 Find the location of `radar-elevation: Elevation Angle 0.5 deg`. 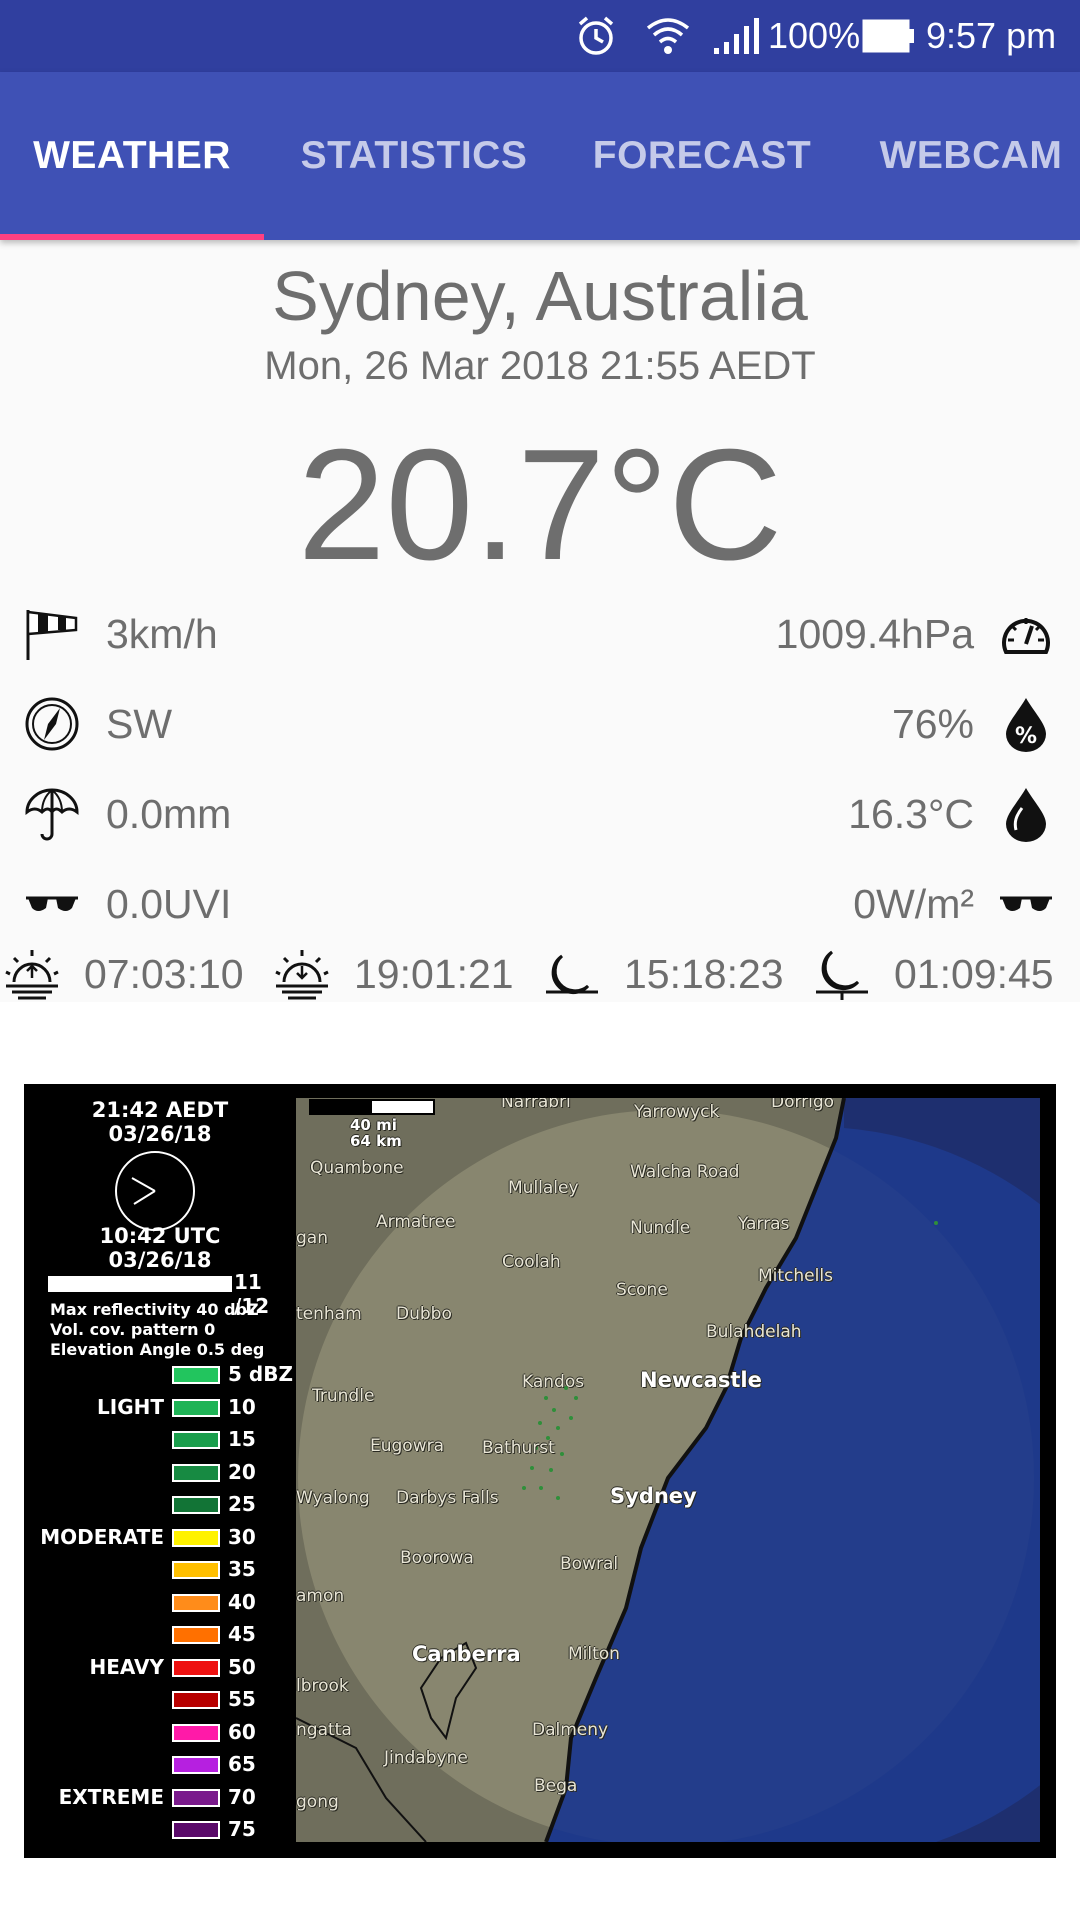

radar-elevation: Elevation Angle 0.5 deg is located at coordinates (157, 1349).